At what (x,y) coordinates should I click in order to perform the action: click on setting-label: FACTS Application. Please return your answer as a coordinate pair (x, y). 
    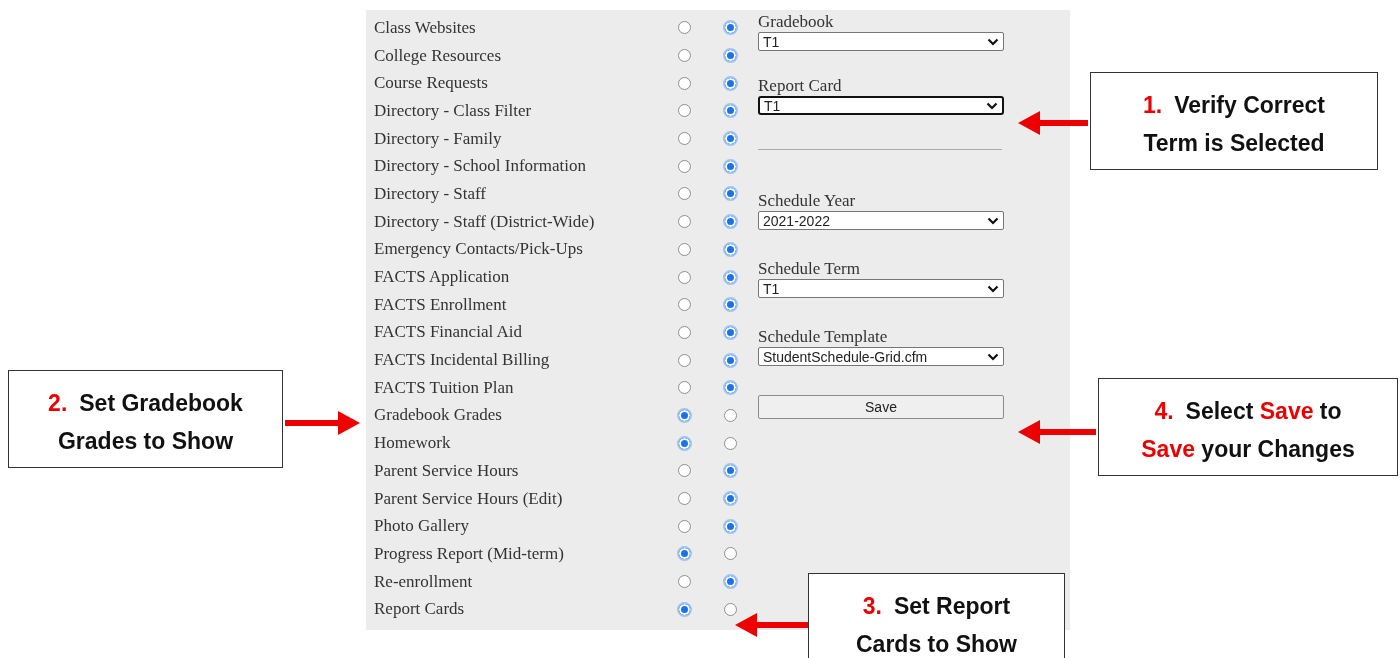
    Looking at the image, I should click on (442, 277).